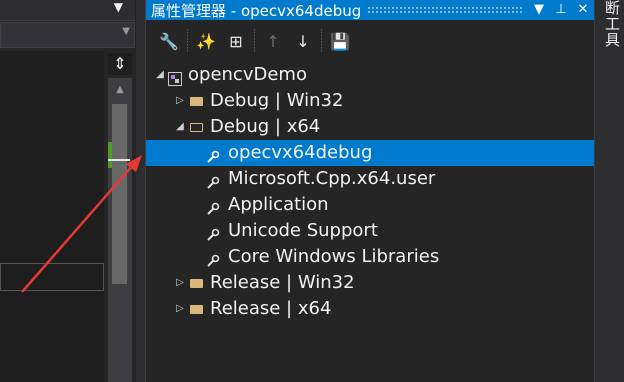 Image resolution: width=624 pixels, height=382 pixels. What do you see at coordinates (67, 10) in the screenshot?
I see `editor-top-bar: ▼` at bounding box center [67, 10].